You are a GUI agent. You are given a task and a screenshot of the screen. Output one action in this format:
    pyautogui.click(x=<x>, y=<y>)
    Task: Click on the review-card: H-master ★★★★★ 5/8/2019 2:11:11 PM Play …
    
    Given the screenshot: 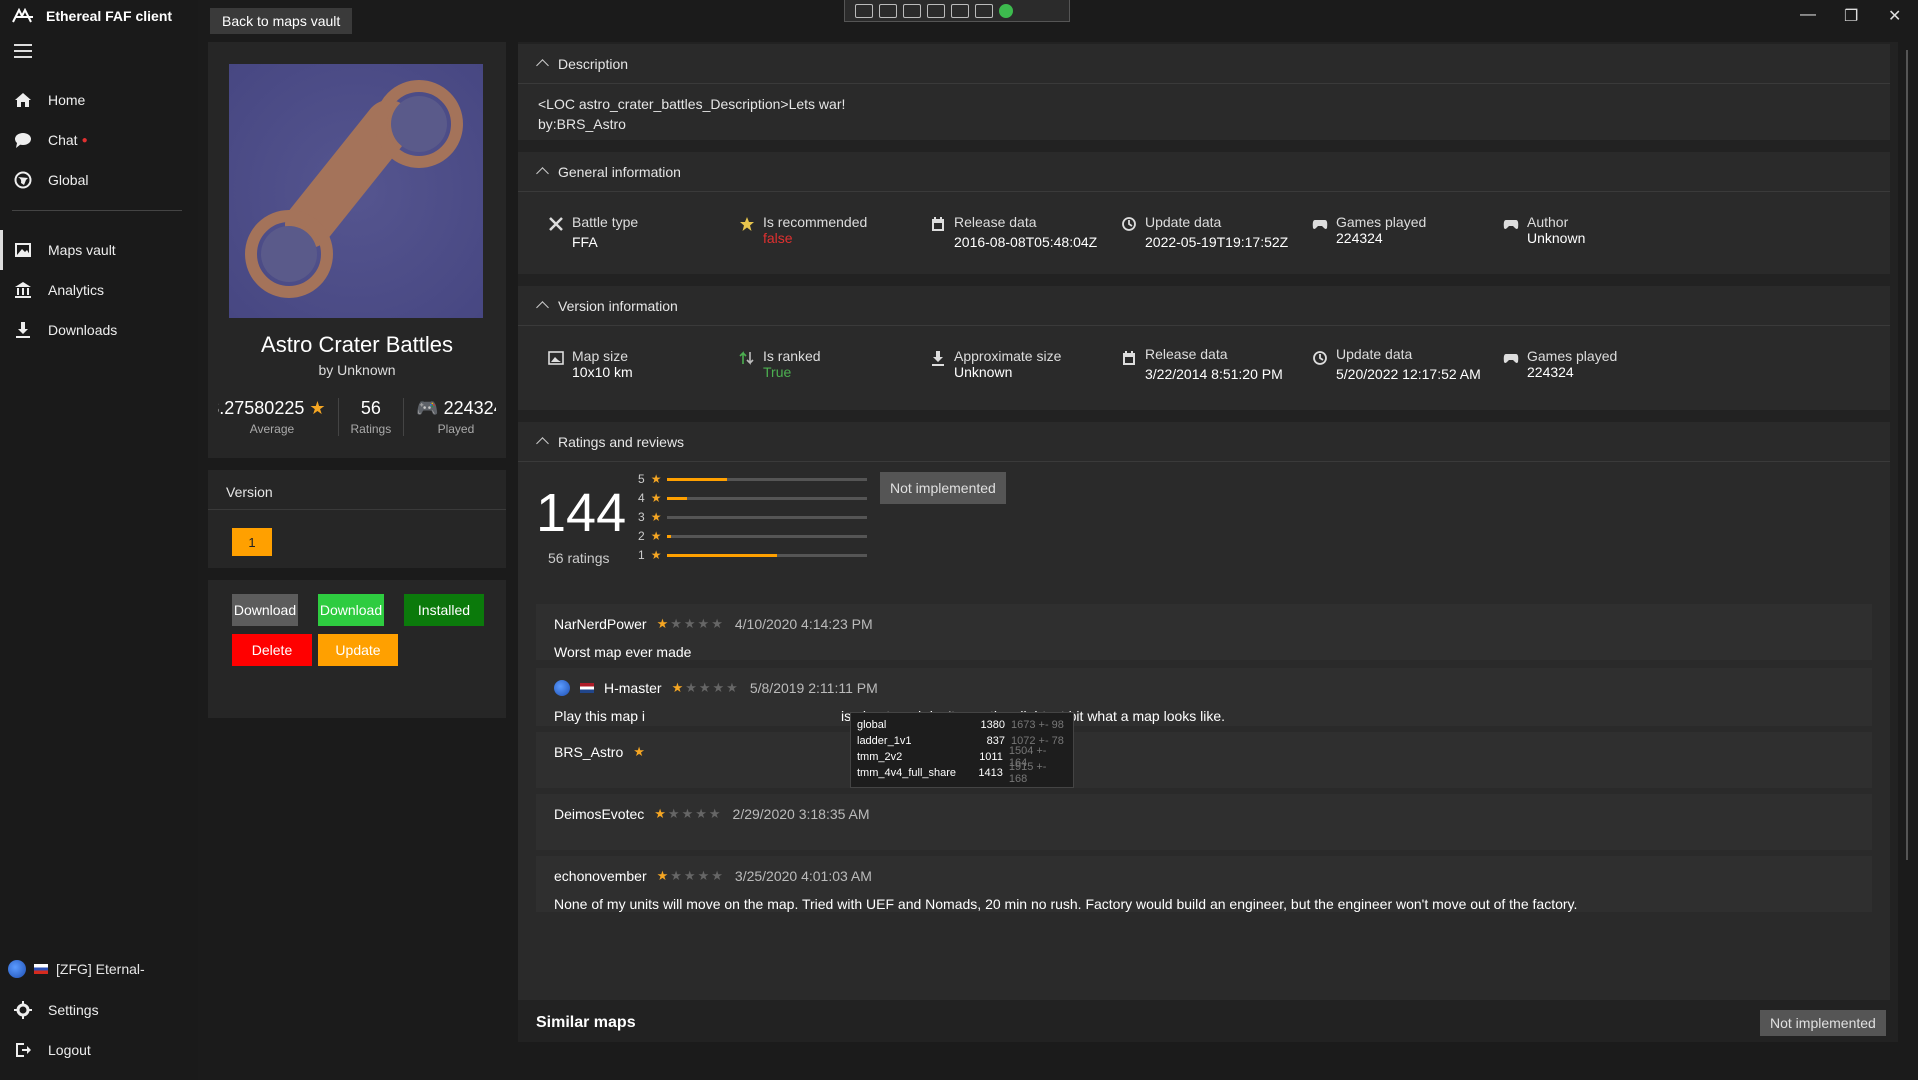 What is the action you would take?
    pyautogui.click(x=1204, y=697)
    